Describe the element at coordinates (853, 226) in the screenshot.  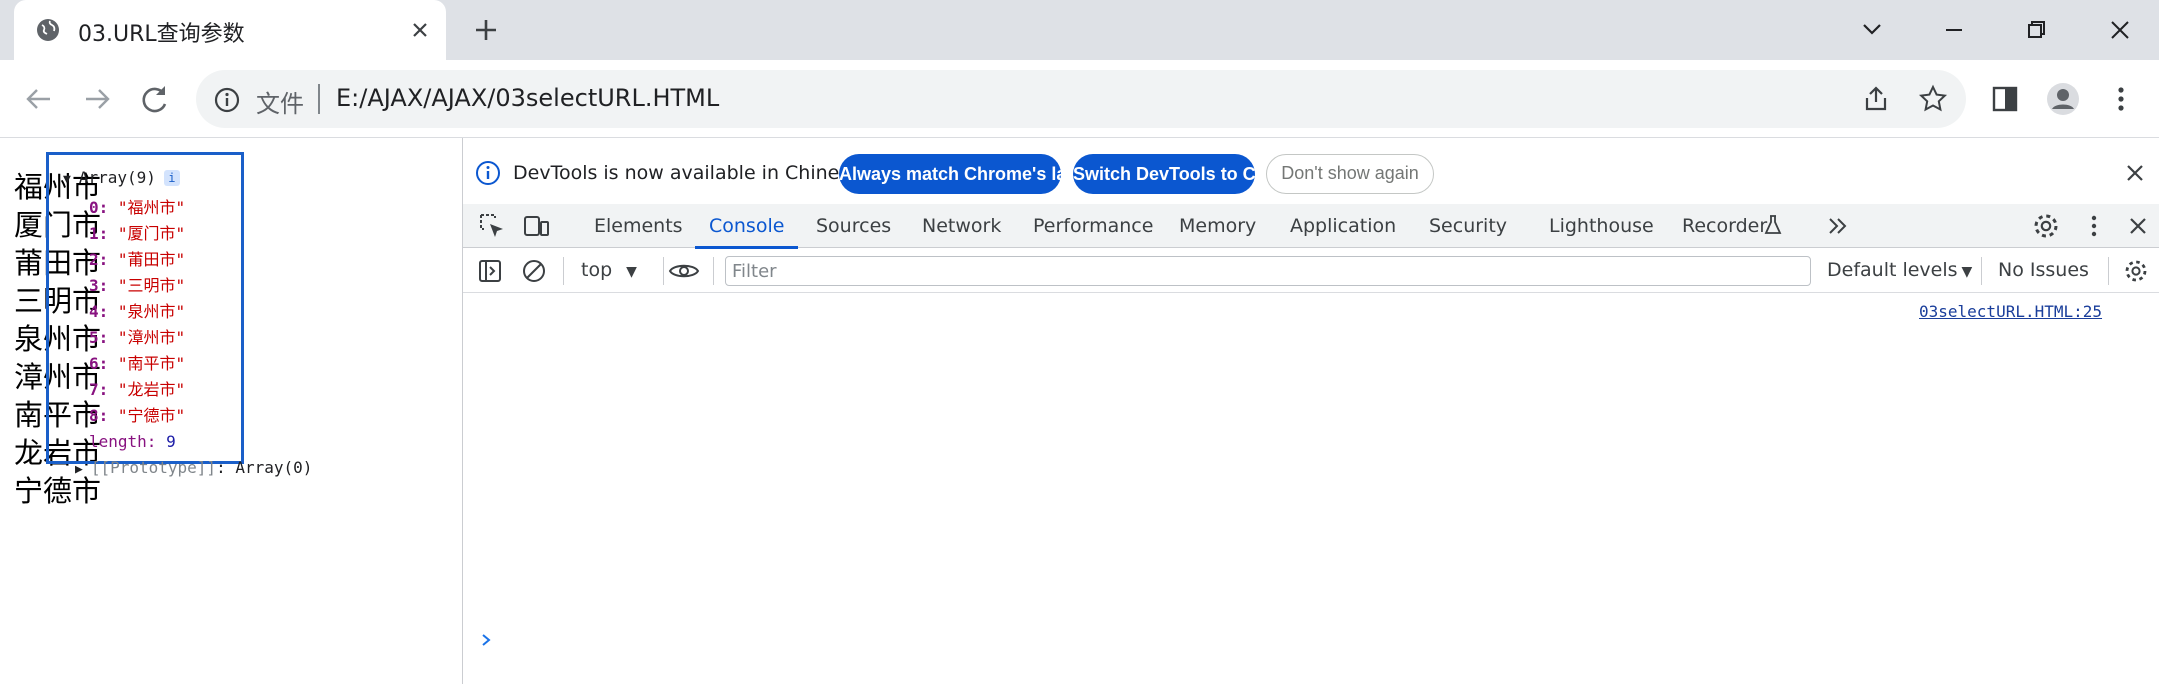
I see `tab-sources: Sources` at that location.